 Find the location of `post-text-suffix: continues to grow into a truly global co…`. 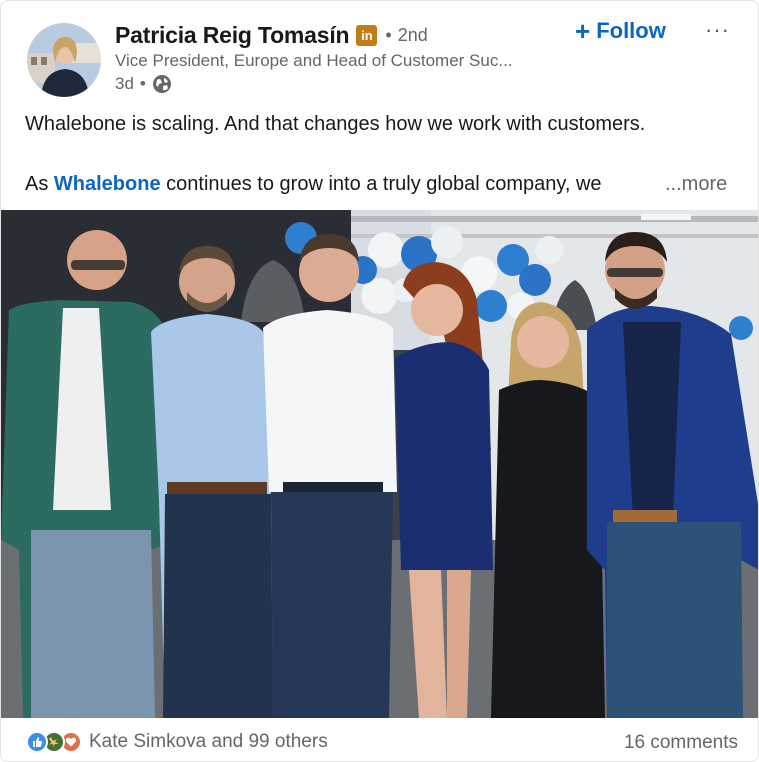

post-text-suffix: continues to grow into a truly global co… is located at coordinates (381, 184).